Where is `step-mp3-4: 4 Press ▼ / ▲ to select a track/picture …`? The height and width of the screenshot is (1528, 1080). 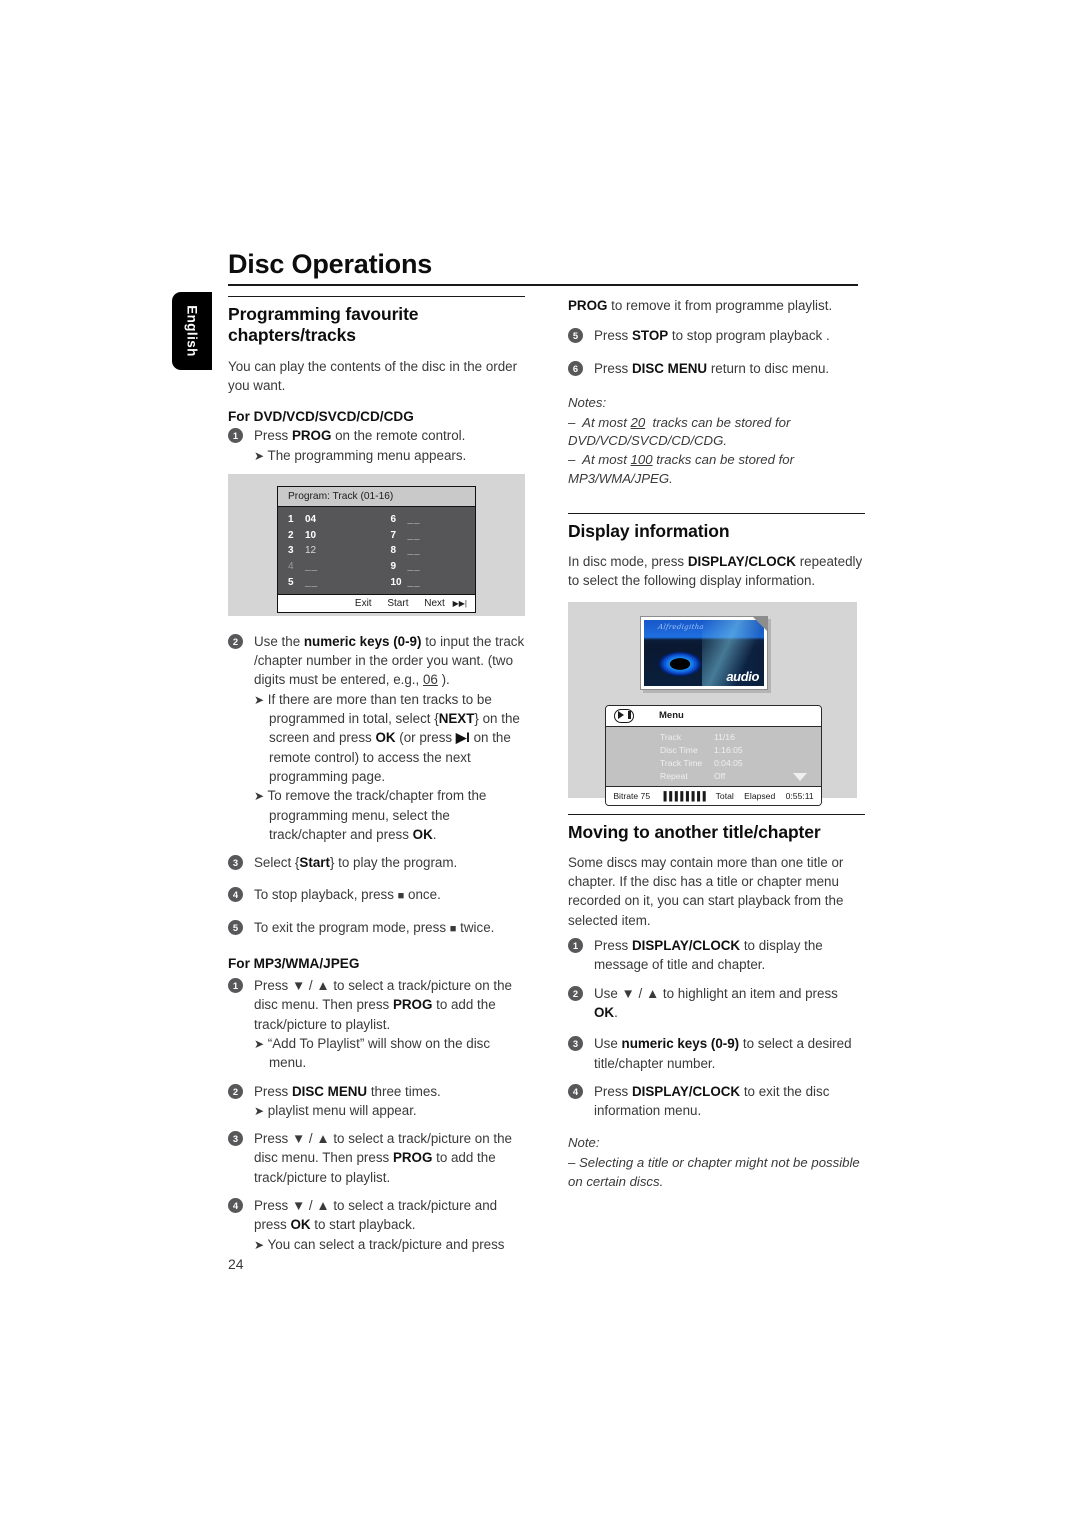
step-mp3-4: 4 Press ▼ / ▲ to select a track/picture … is located at coordinates (376, 1225).